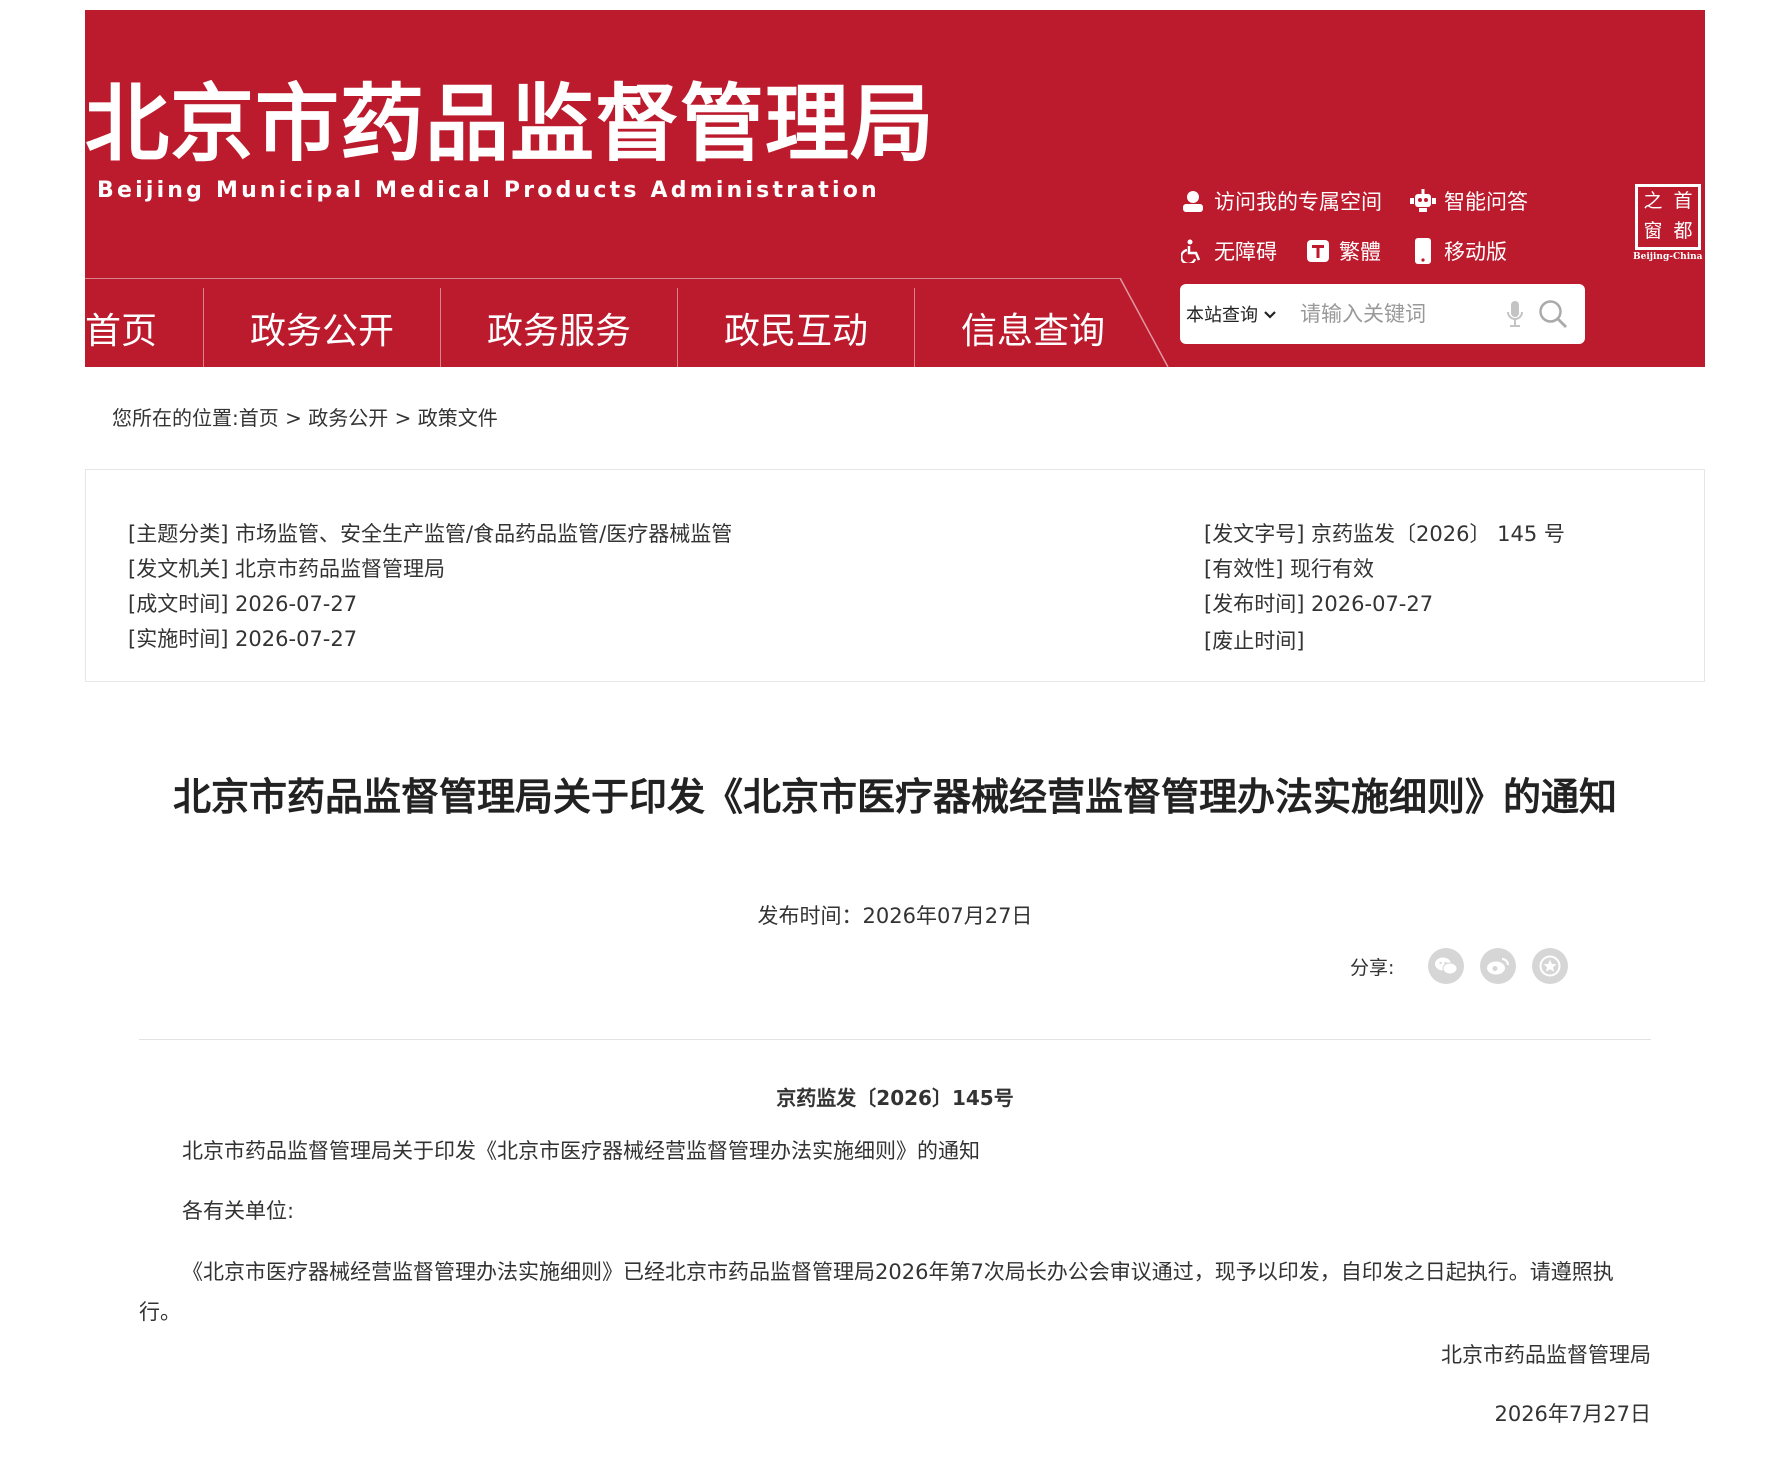 The image size is (1785, 1467). I want to click on traditional-chinese-link: 繁體, so click(1343, 251).